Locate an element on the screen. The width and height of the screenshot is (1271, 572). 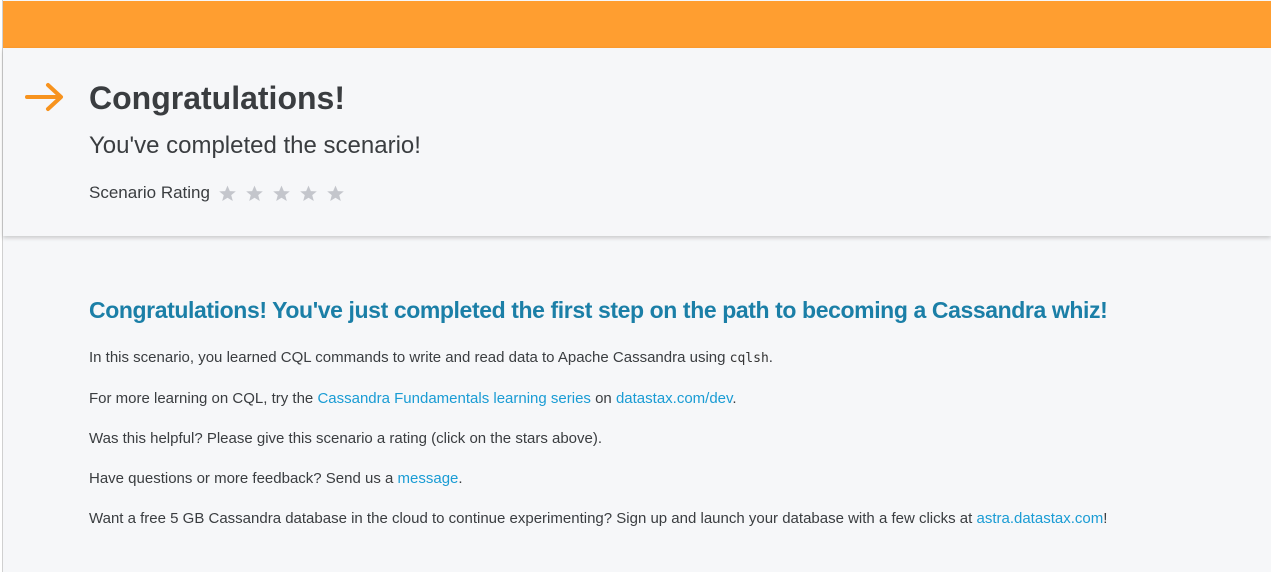
cassandra-fundamentals-link: Cassandra Fundamentals learning series is located at coordinates (453, 398).